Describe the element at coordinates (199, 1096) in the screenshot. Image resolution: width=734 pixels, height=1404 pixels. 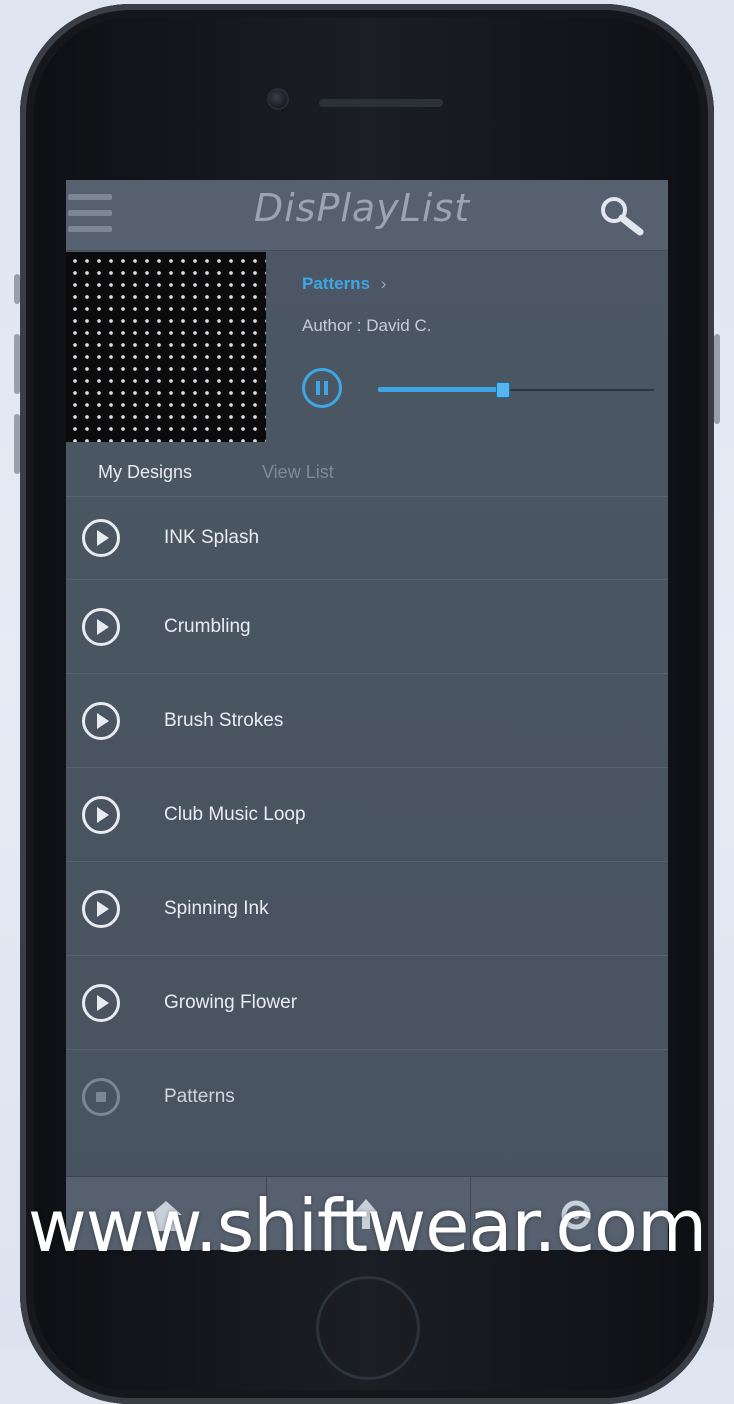
I see `list-item-label: Patterns` at that location.